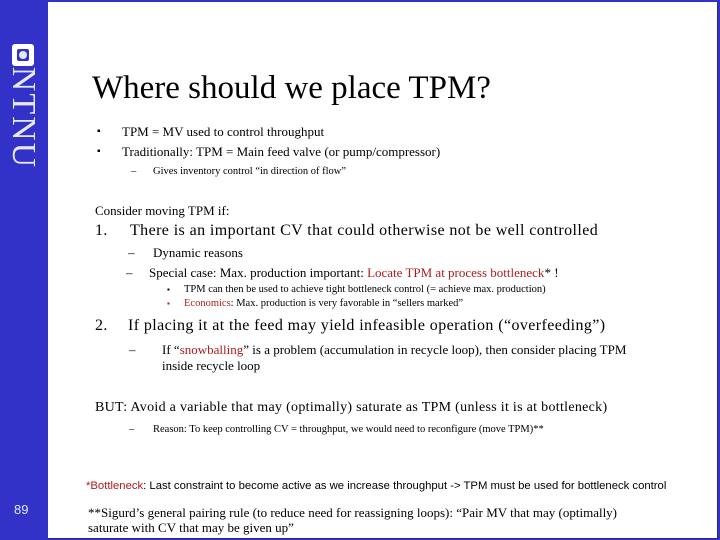  Describe the element at coordinates (23, 118) in the screenshot. I see `ntnu-logo-text: NTNU` at that location.